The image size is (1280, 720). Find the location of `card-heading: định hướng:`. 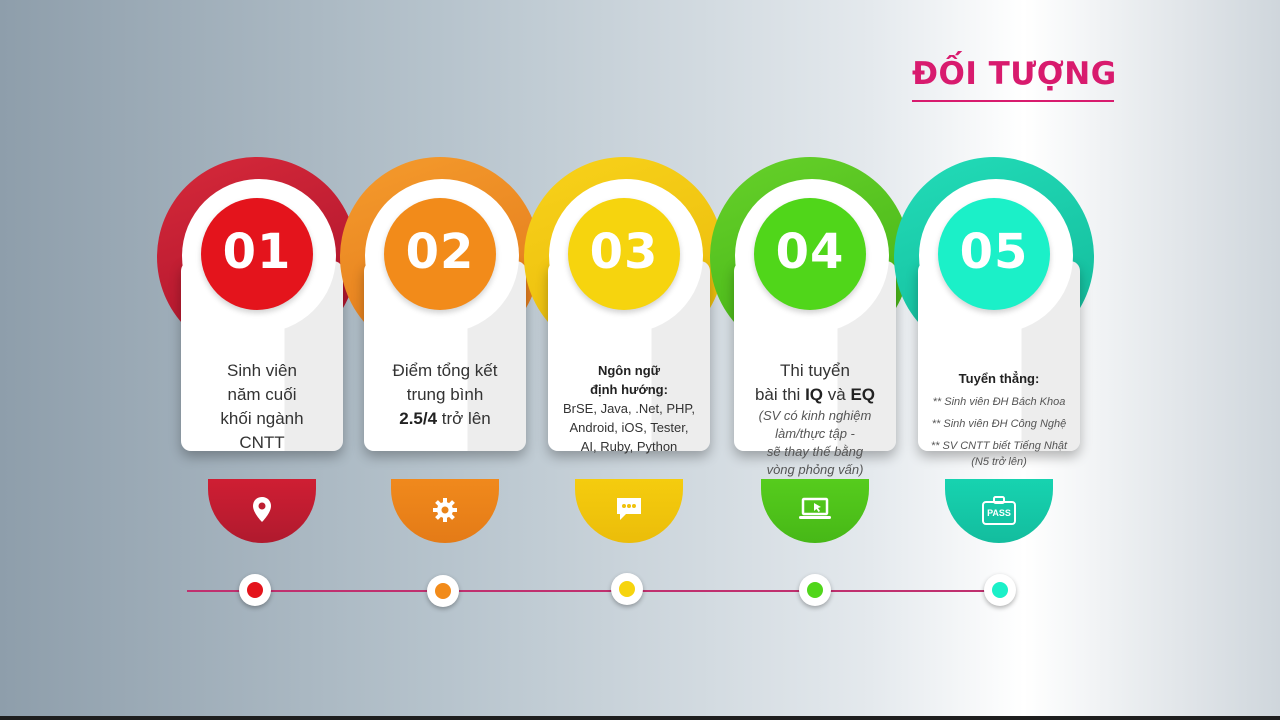

card-heading: định hướng: is located at coordinates (629, 389).